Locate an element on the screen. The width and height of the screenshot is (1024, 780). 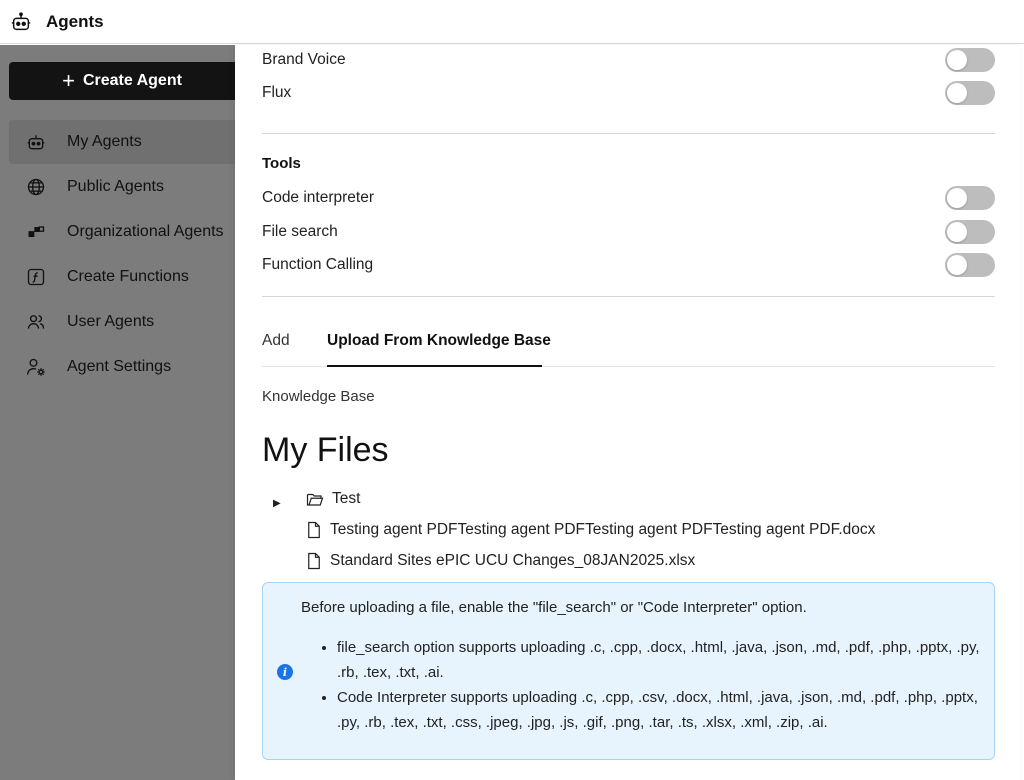
file-search-toggle is located at coordinates (970, 232).